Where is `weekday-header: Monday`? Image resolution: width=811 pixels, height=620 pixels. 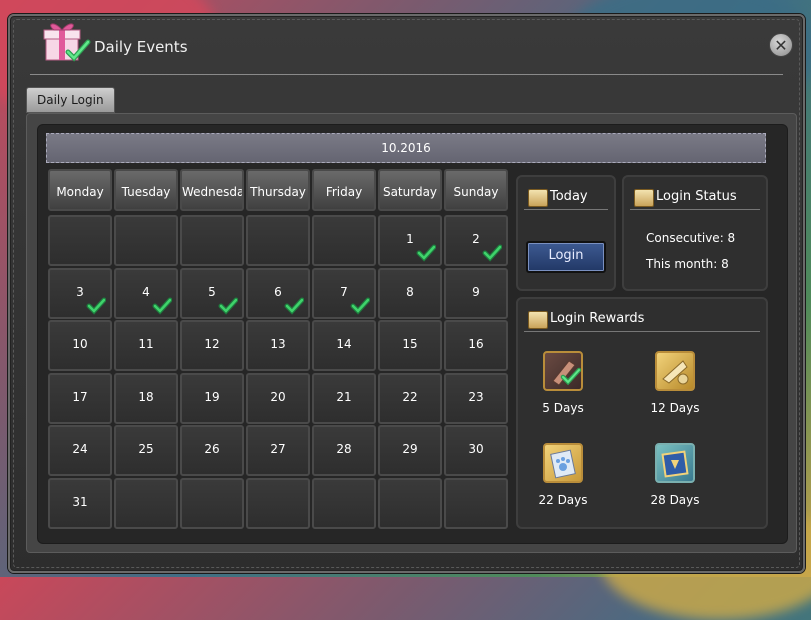
weekday-header: Monday is located at coordinates (80, 190).